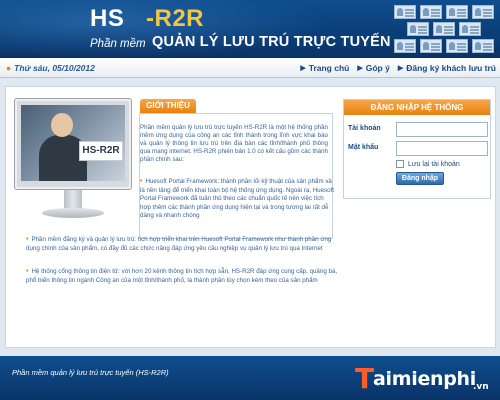  What do you see at coordinates (434, 164) in the screenshot?
I see `remember-label: Lưu lại tài khoản` at bounding box center [434, 164].